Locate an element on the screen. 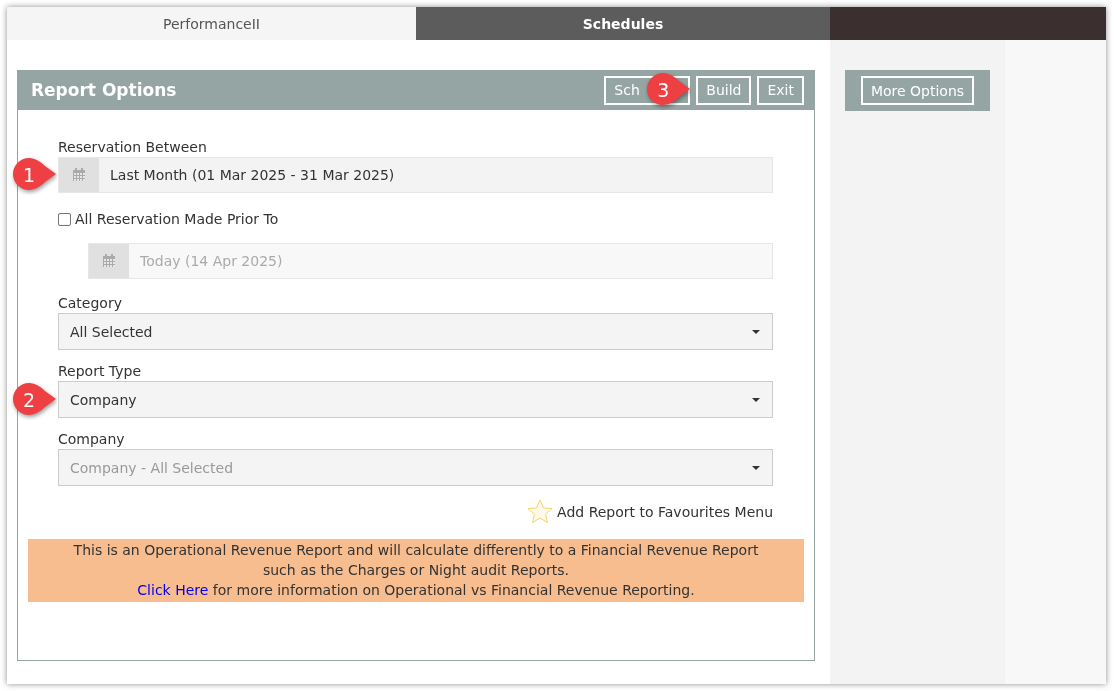 Image resolution: width=1114 pixels, height=691 pixels. notice-text: such as the Charges or Night audit Reports. is located at coordinates (416, 570).